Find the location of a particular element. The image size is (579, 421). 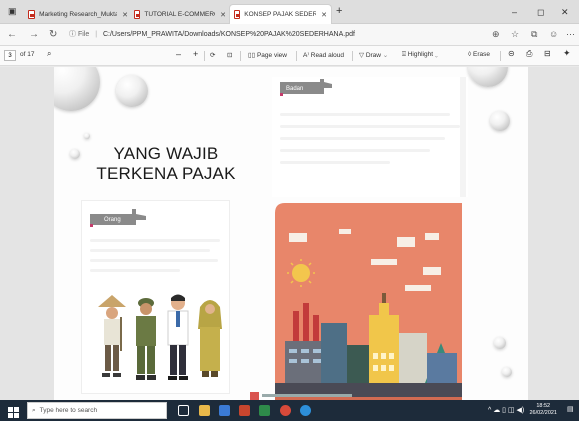

close-window-button: ✕ is located at coordinates (565, 12).